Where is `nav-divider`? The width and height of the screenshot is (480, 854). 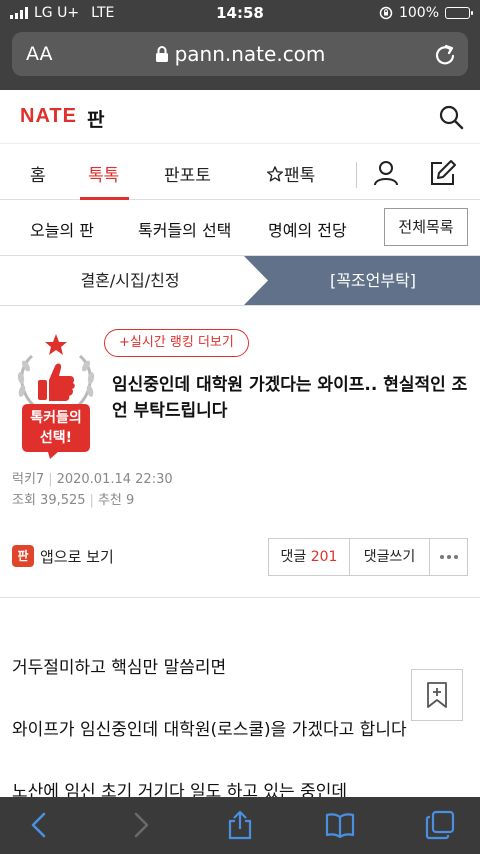 nav-divider is located at coordinates (356, 175).